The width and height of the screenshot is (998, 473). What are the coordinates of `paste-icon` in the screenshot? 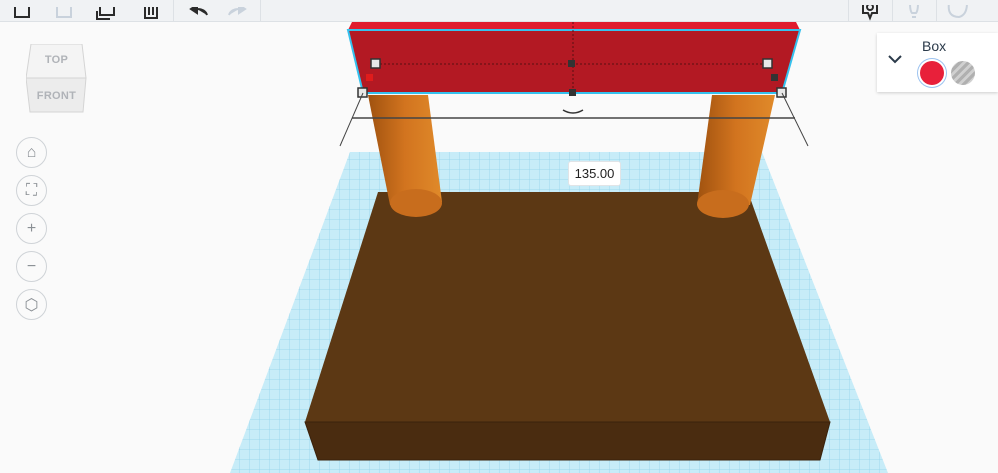 It's located at (64, 12).